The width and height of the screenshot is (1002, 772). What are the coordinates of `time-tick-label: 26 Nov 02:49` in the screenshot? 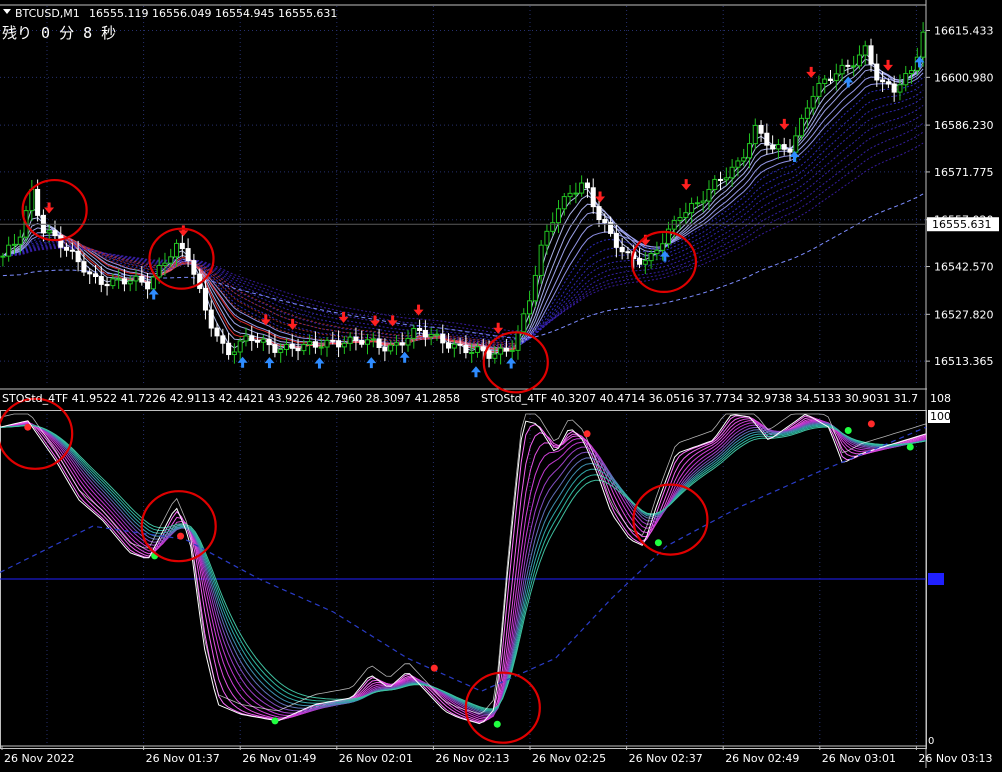 It's located at (762, 758).